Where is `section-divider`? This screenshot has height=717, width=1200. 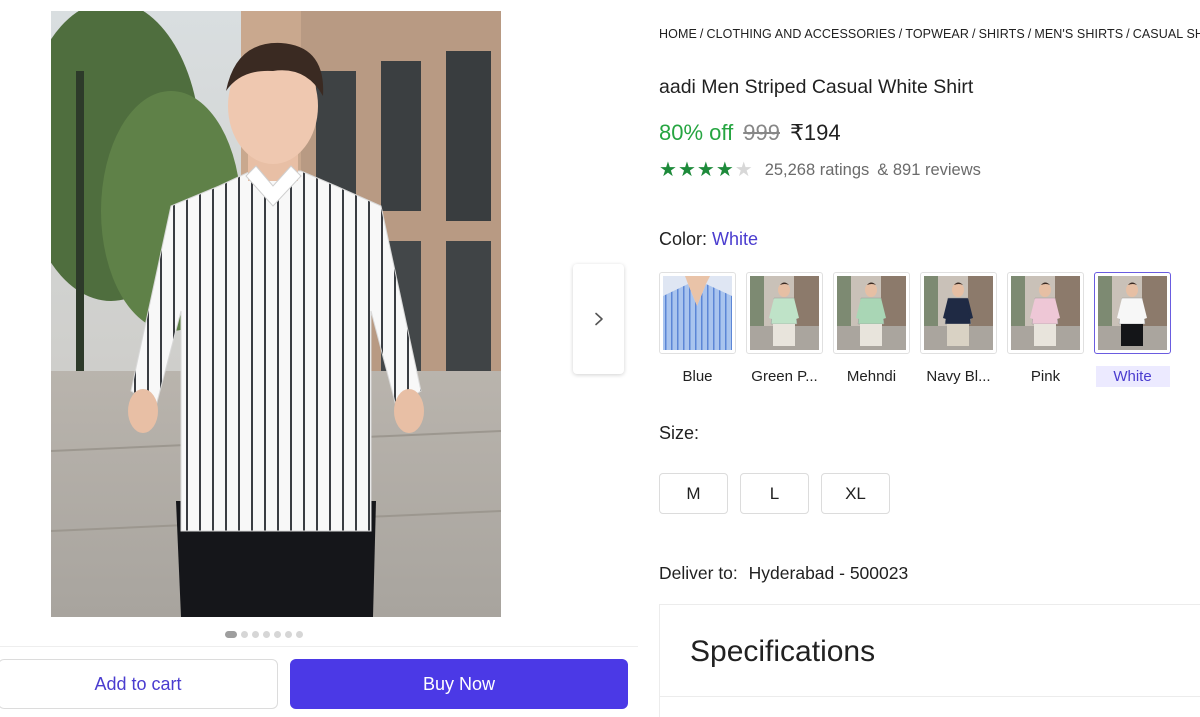 section-divider is located at coordinates (930, 696).